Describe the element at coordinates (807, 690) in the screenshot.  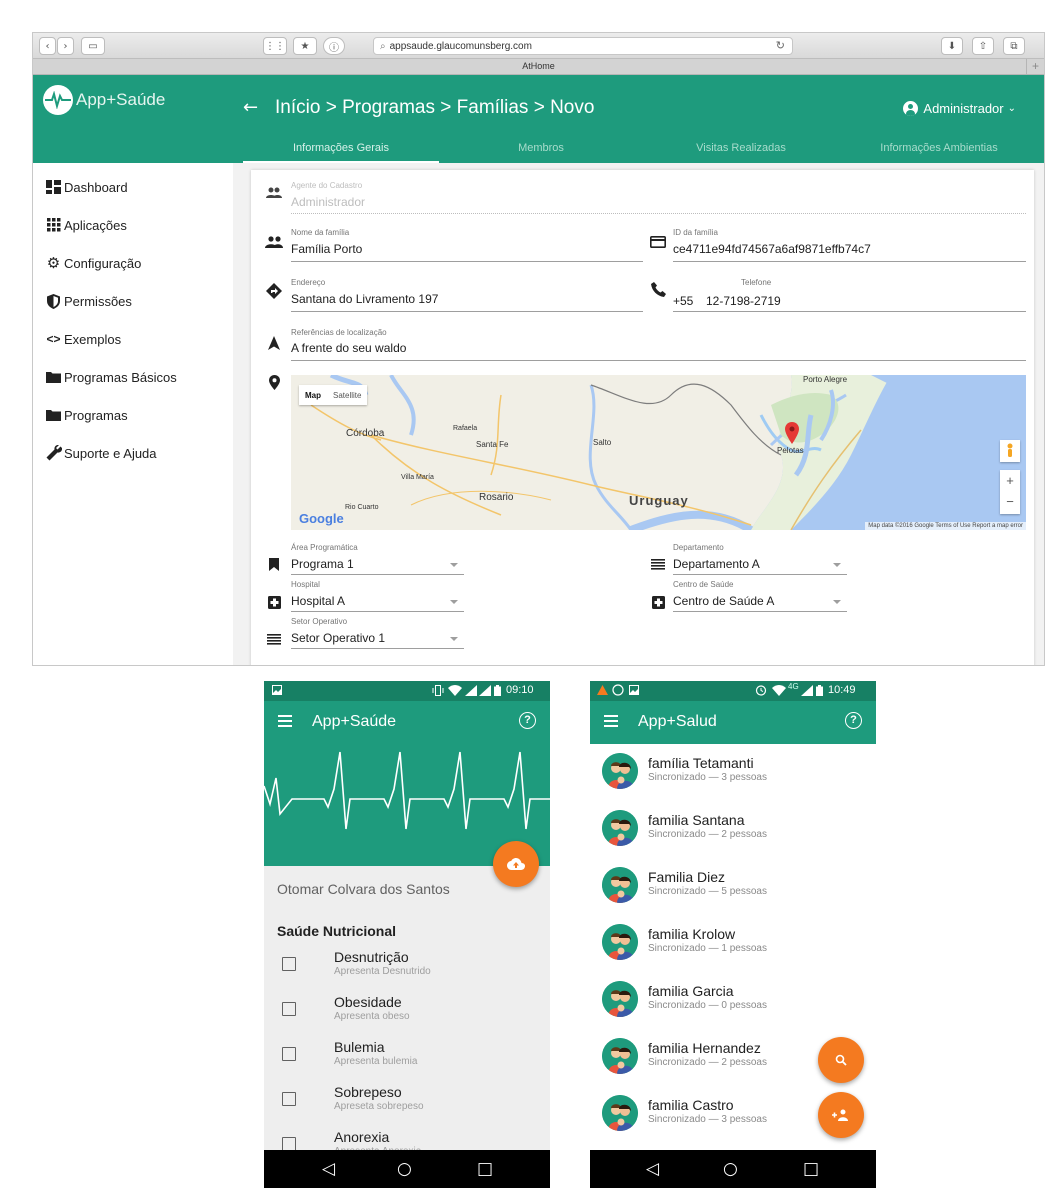
I see `signal-icon` at that location.